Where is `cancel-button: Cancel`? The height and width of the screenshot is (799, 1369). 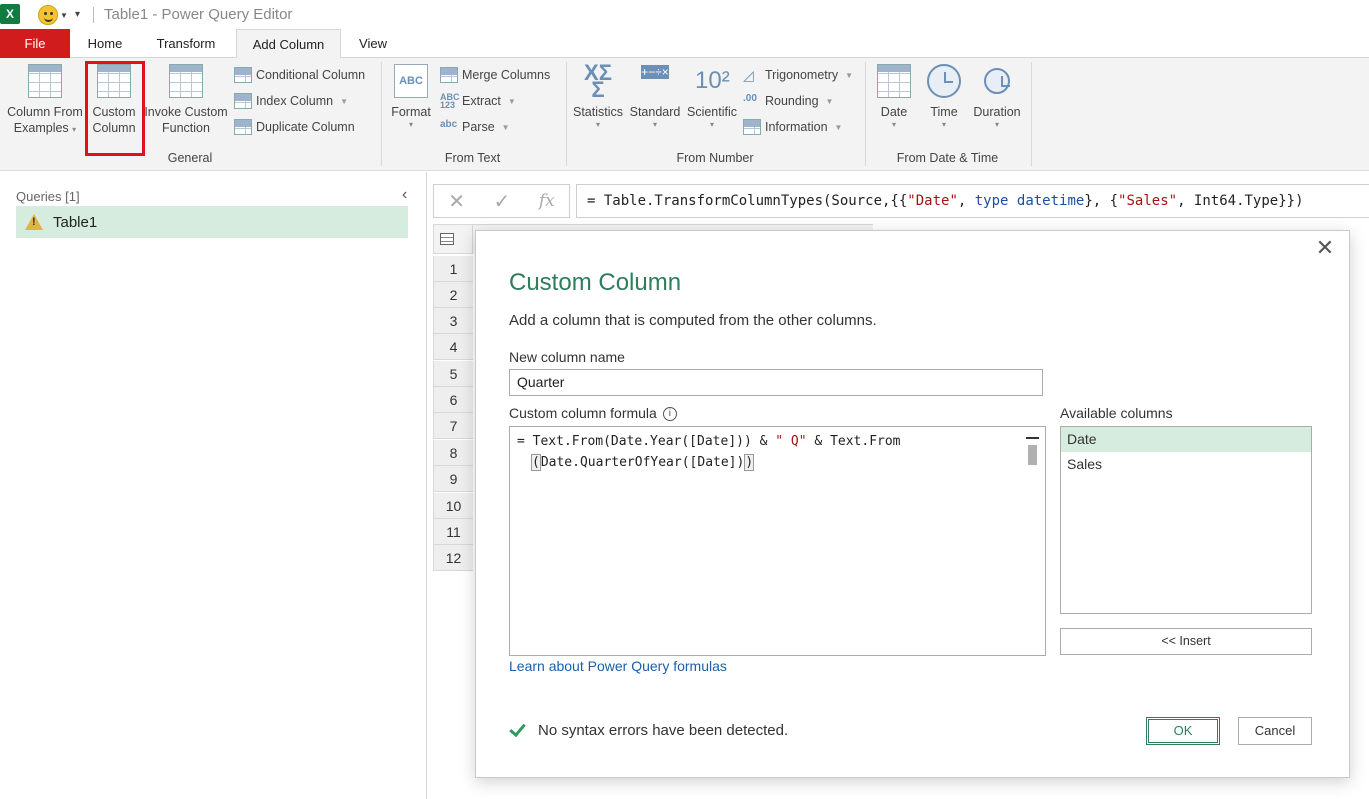
cancel-button: Cancel is located at coordinates (1275, 731).